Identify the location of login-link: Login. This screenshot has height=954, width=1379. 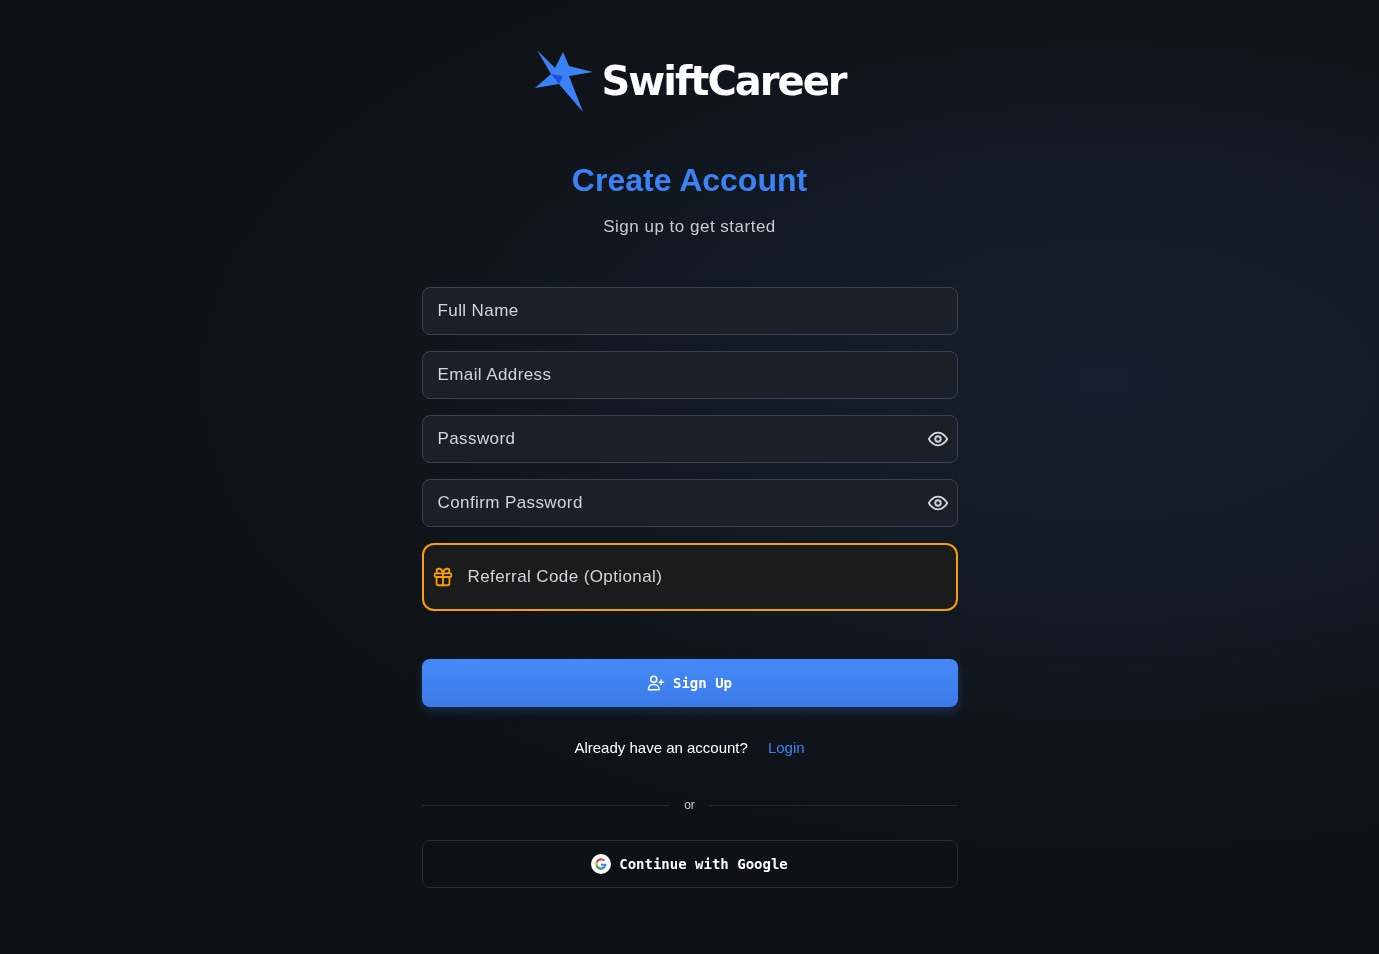
(786, 747).